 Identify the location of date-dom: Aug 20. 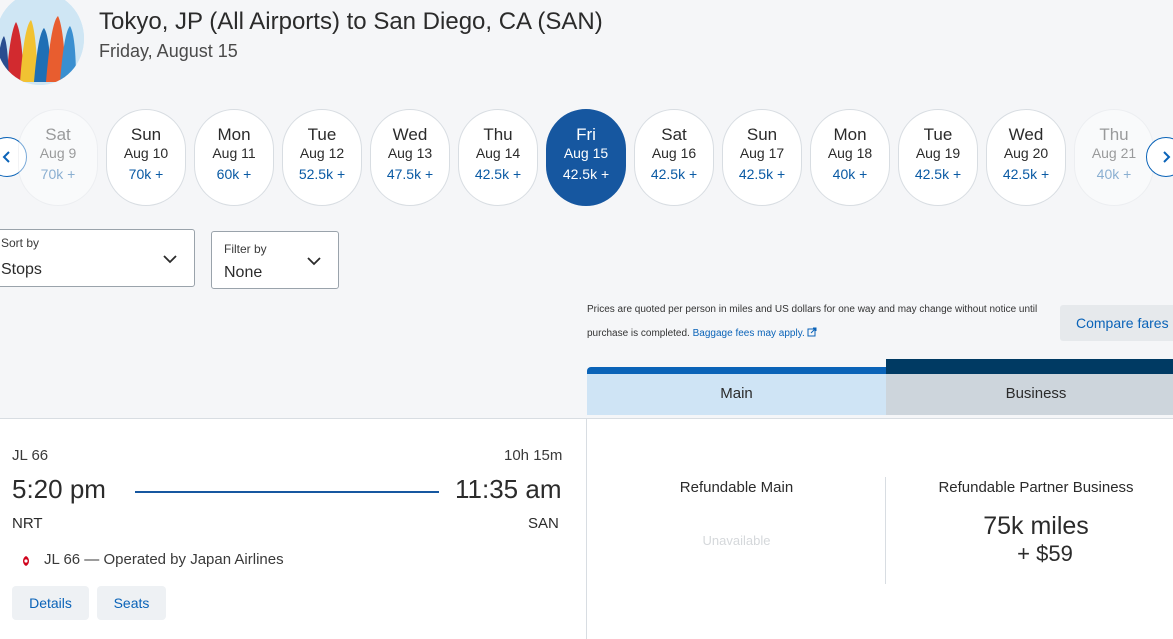
(1026, 153).